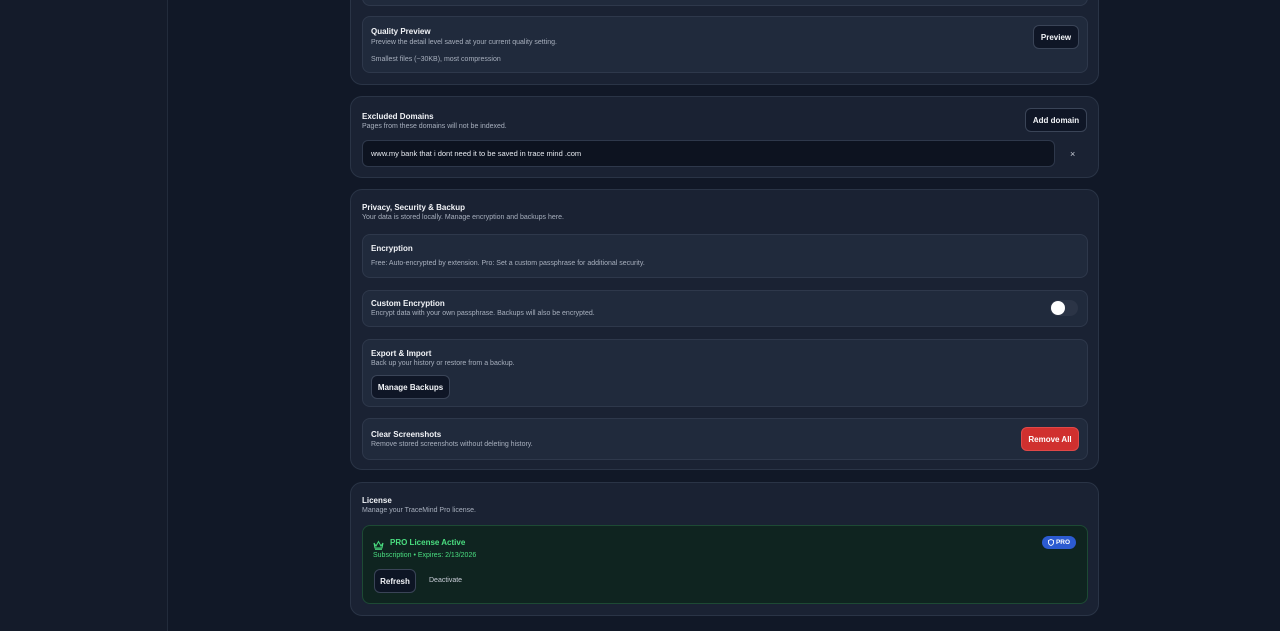 This screenshot has width=1280, height=631. I want to click on toggle-knob, so click(1058, 308).